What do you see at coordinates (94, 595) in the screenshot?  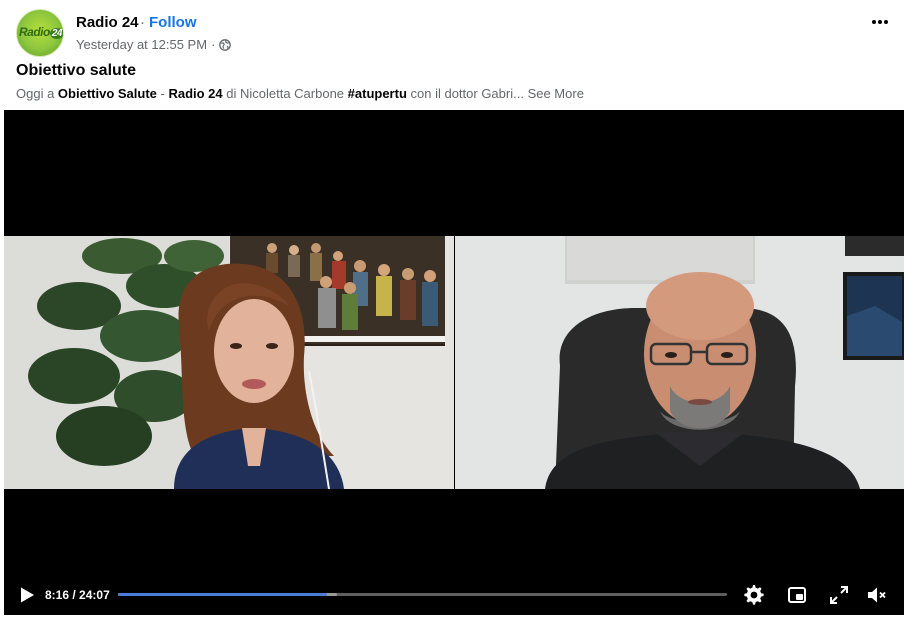 I see `total-time: 24:07` at bounding box center [94, 595].